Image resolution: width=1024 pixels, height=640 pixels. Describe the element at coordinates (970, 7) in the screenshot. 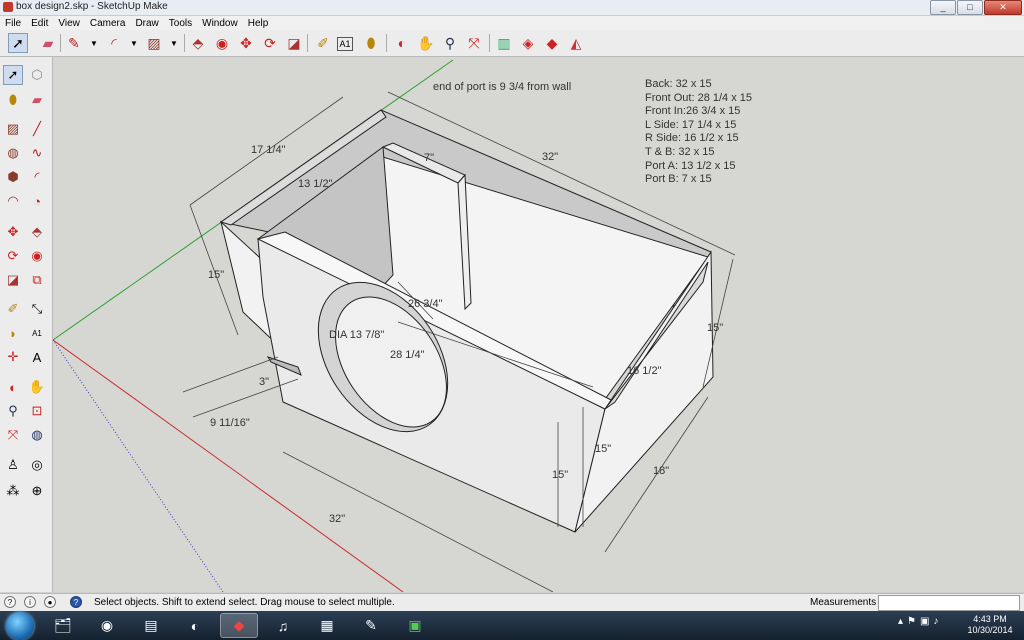

I see `maximize-icon: □` at that location.